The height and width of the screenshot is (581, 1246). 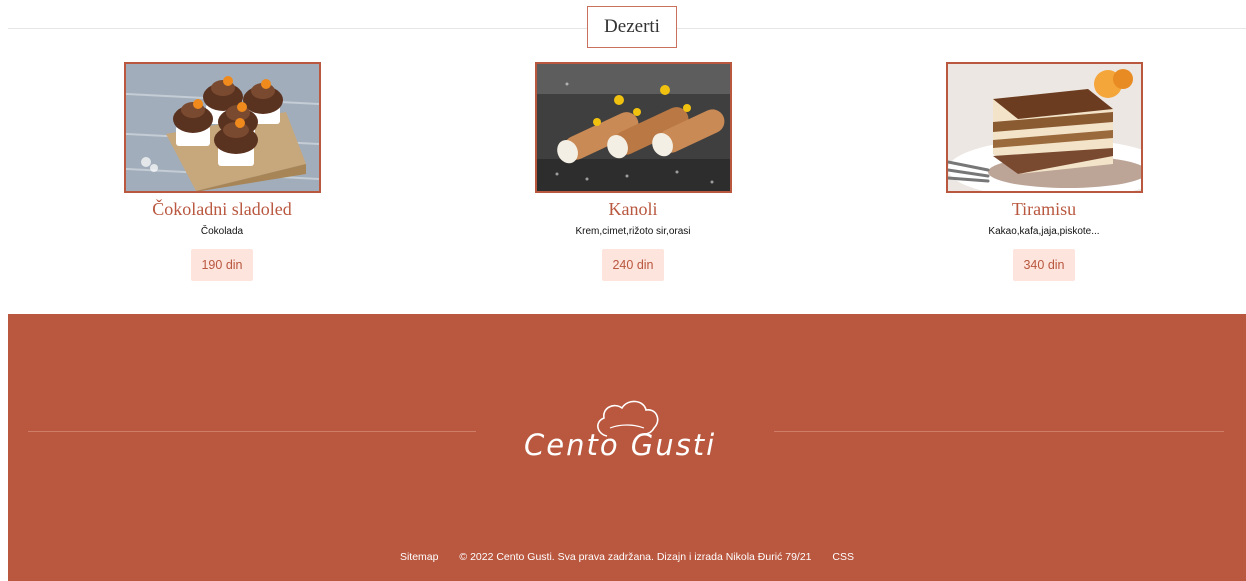 What do you see at coordinates (1044, 209) in the screenshot?
I see `product-name: Tiramisu` at bounding box center [1044, 209].